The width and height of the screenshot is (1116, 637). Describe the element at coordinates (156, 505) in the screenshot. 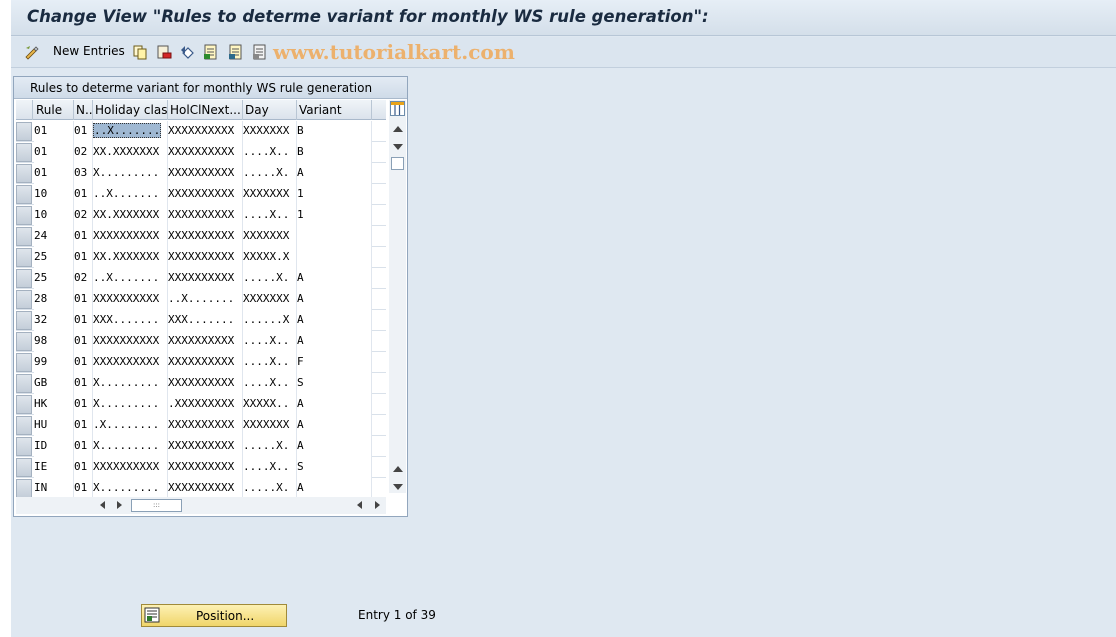

I see `horizontal-scroll-thumb: :::` at that location.